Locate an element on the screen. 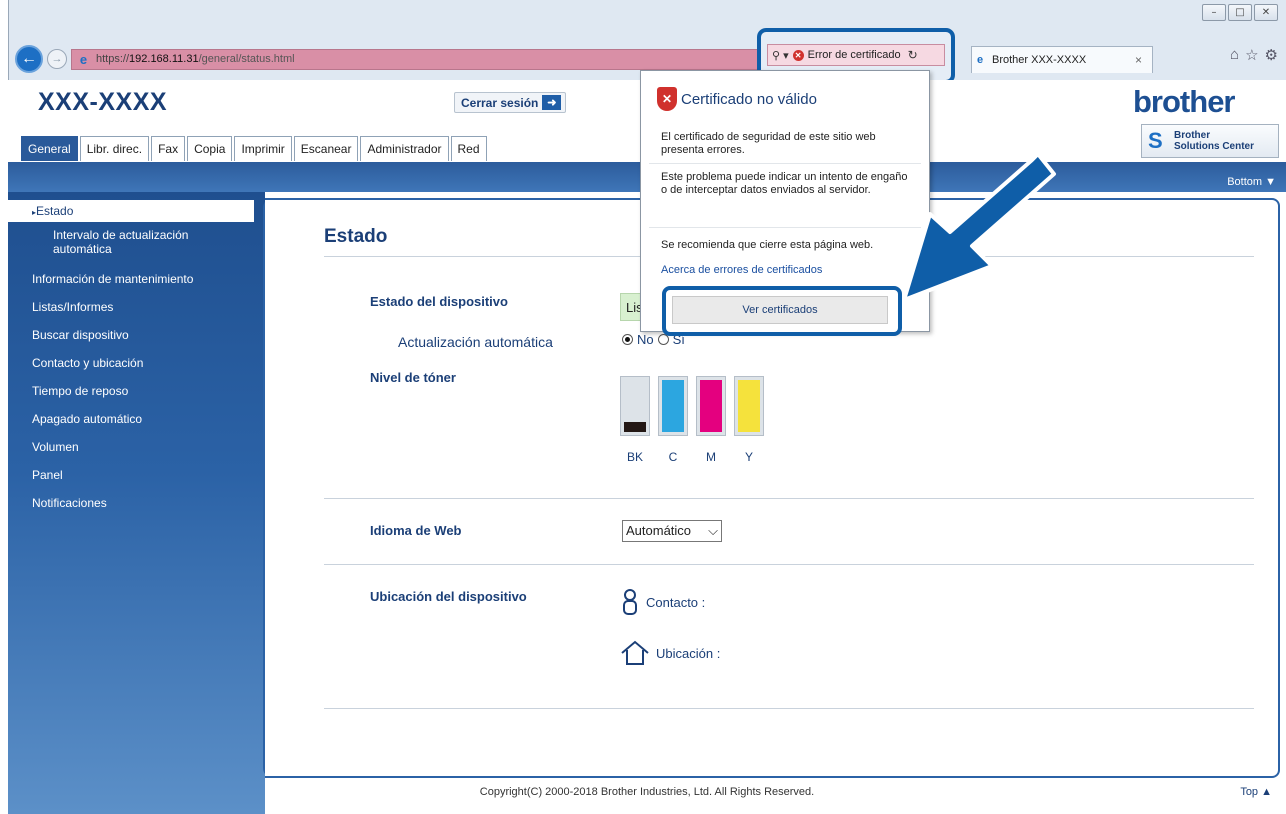  toner-label-y: Y is located at coordinates (748, 457).